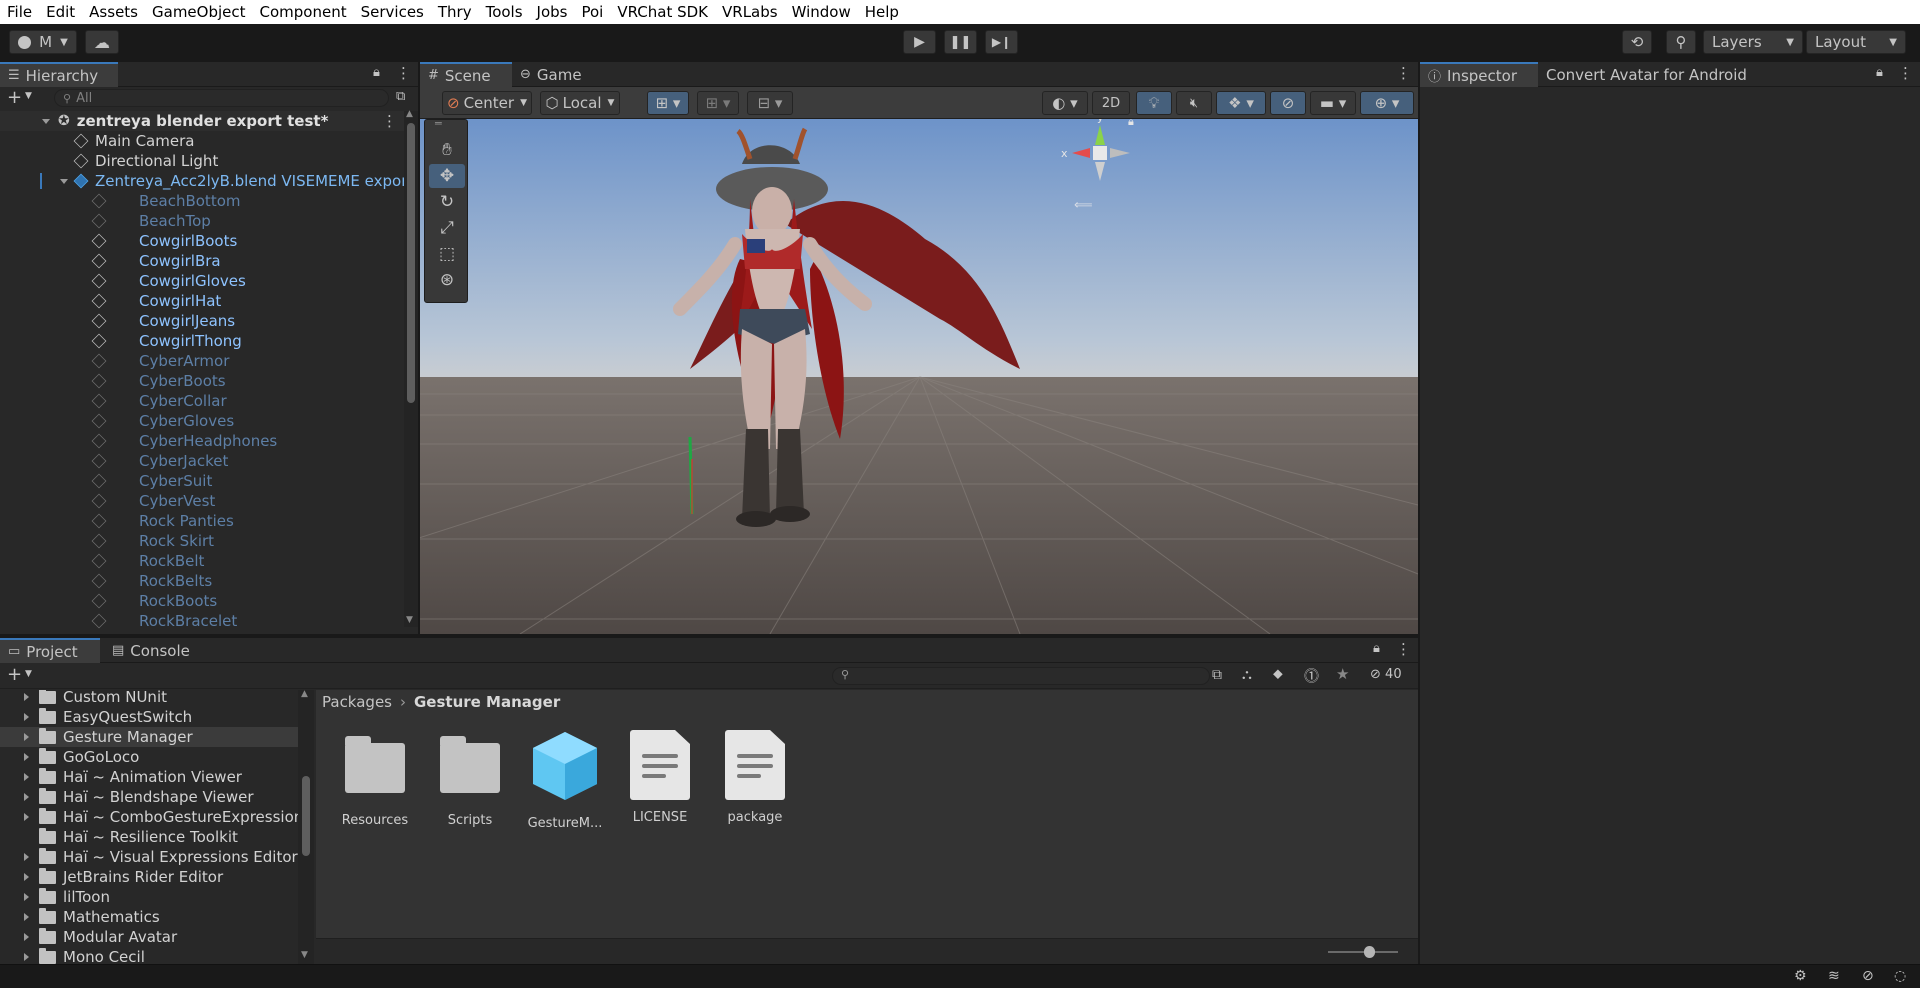  I want to click on filter-by-type-icon: ⛬, so click(1247, 675).